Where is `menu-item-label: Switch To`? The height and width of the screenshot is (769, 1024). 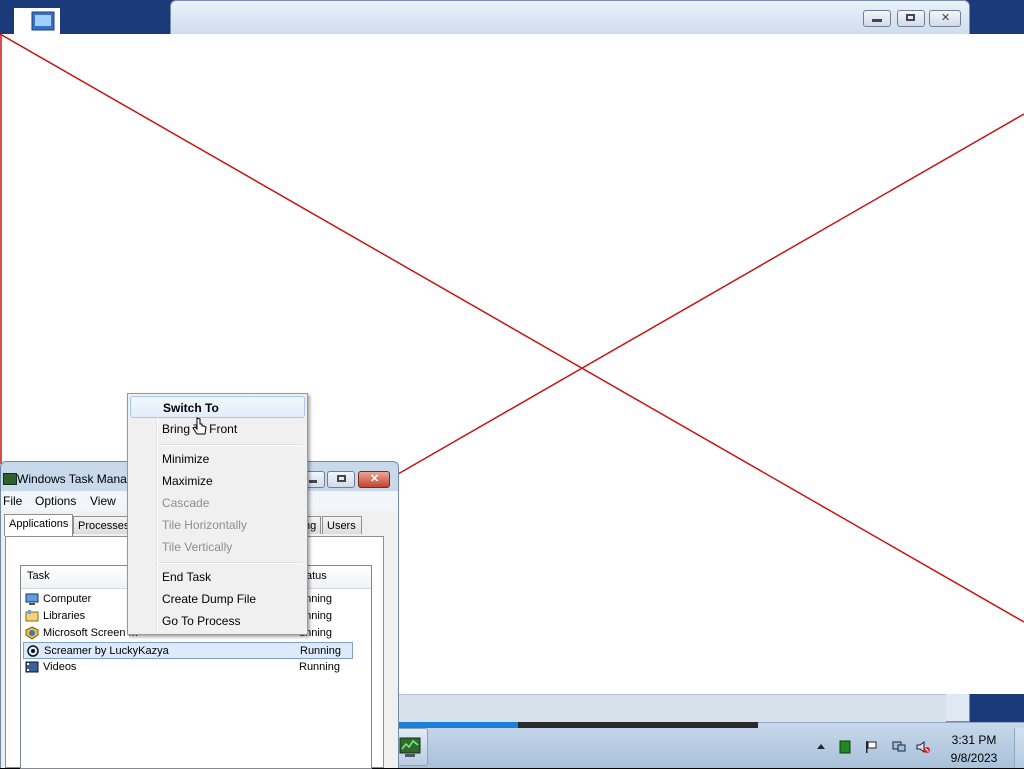 menu-item-label: Switch To is located at coordinates (191, 408).